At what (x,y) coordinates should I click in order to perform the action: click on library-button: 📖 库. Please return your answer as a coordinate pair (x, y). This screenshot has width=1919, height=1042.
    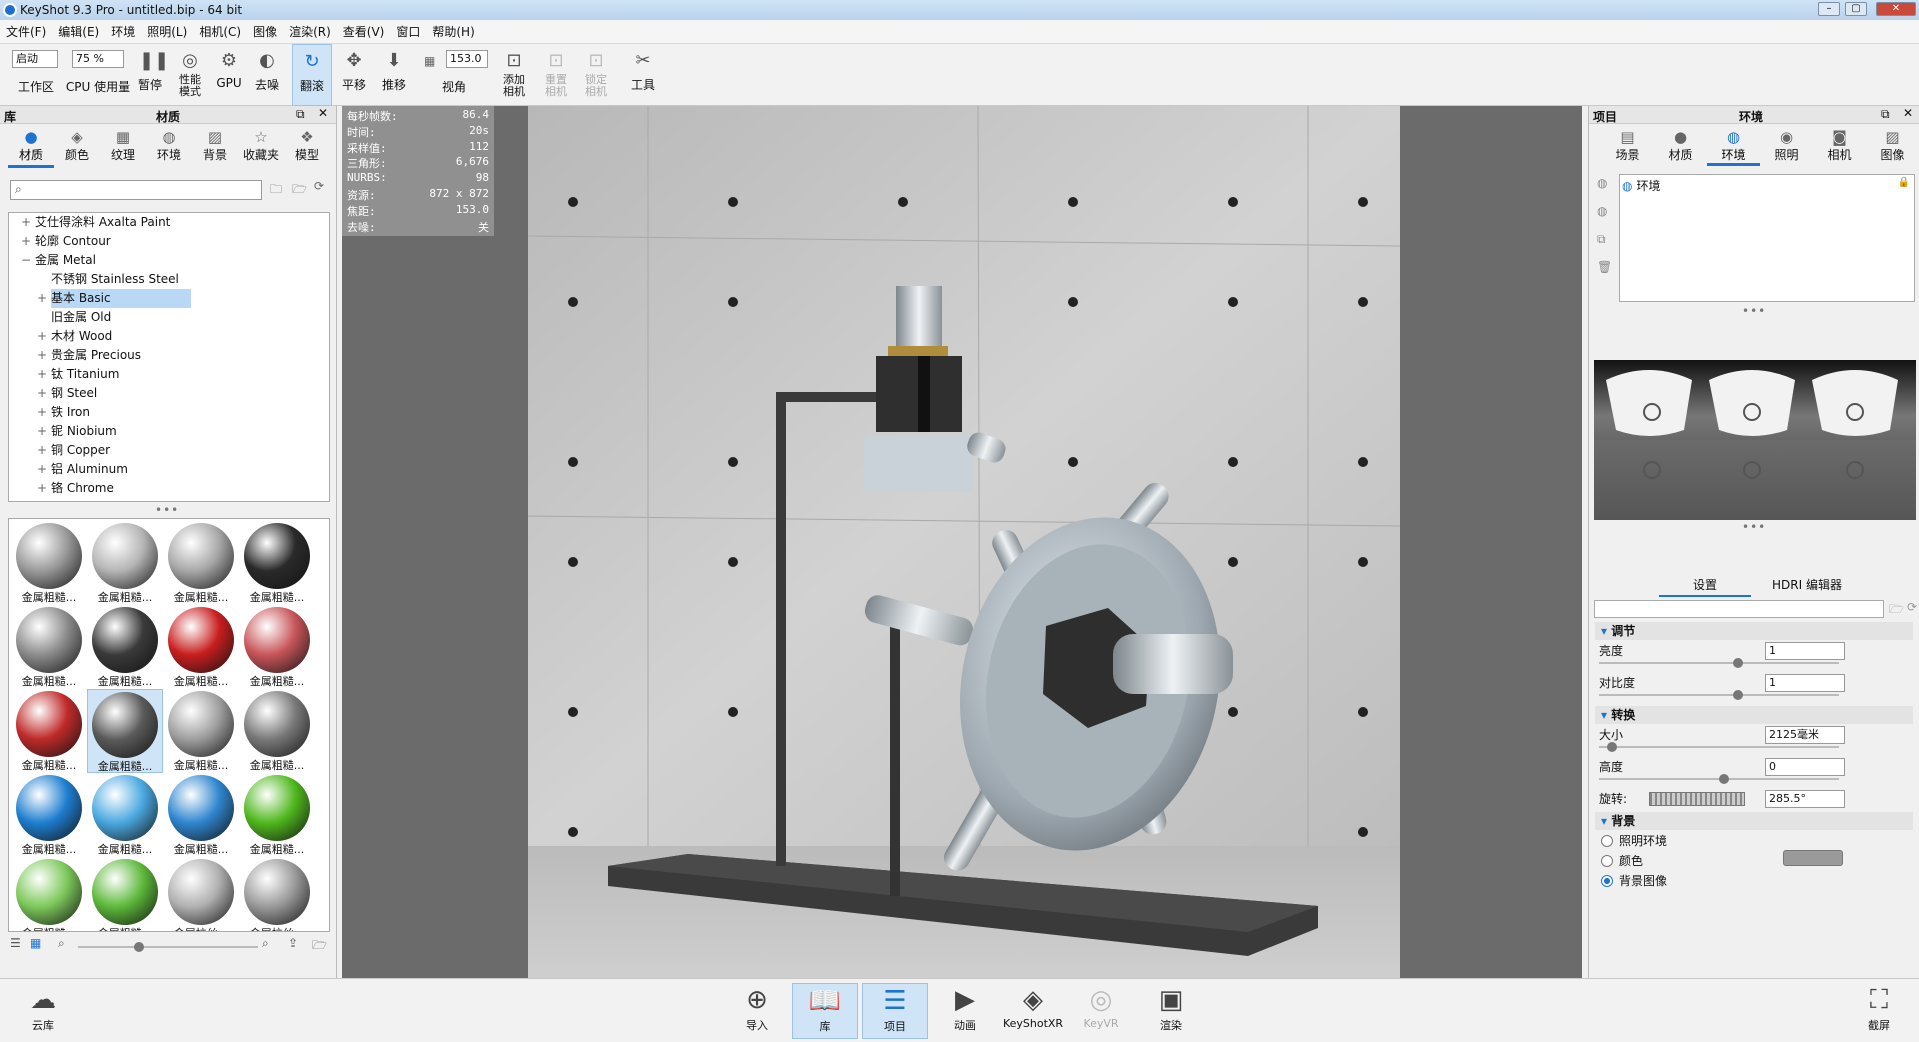
    Looking at the image, I should click on (825, 1011).